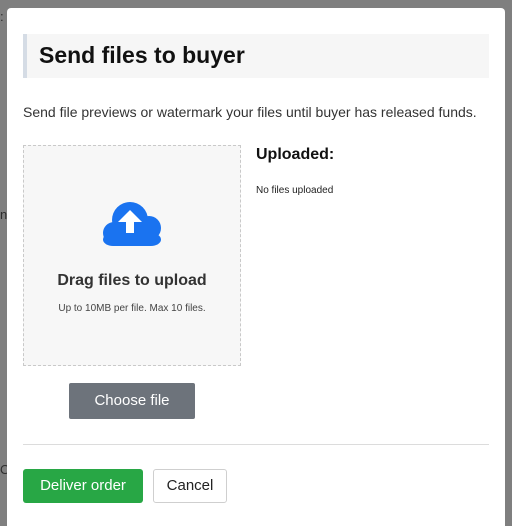 Image resolution: width=512 pixels, height=526 pixels. What do you see at coordinates (132, 401) in the screenshot?
I see `choose-file-button: Choose file` at bounding box center [132, 401].